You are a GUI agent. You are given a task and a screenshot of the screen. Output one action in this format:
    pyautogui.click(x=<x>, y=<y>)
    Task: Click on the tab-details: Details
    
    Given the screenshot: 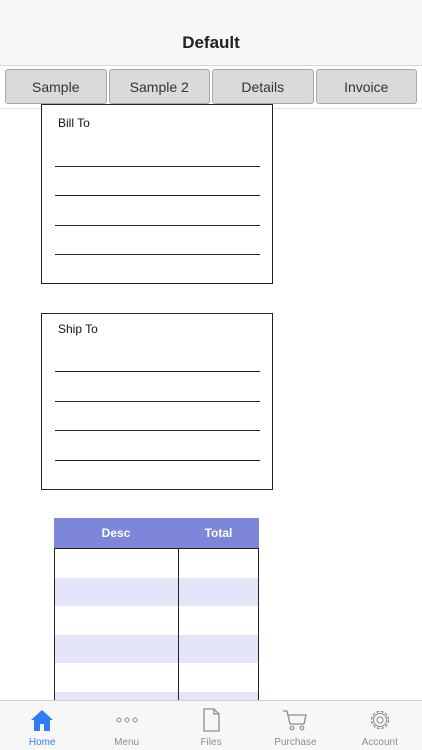 What is the action you would take?
    pyautogui.click(x=263, y=86)
    